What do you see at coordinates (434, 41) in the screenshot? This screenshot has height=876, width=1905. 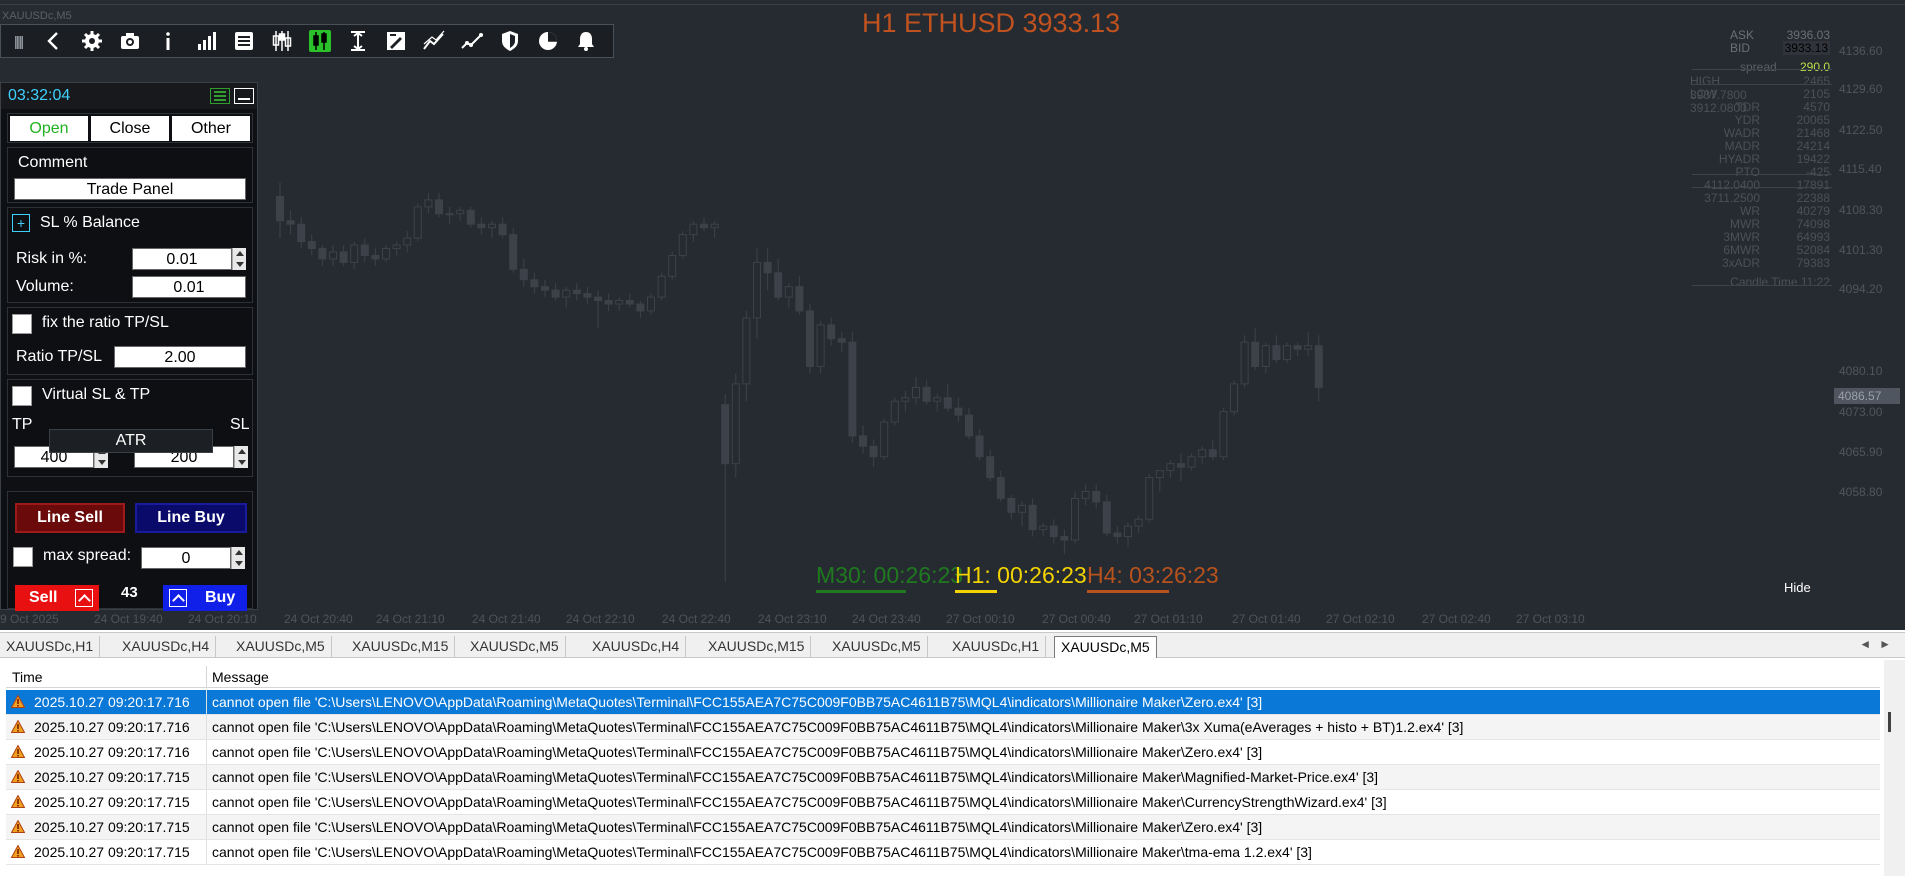 I see `trend-up-icon` at bounding box center [434, 41].